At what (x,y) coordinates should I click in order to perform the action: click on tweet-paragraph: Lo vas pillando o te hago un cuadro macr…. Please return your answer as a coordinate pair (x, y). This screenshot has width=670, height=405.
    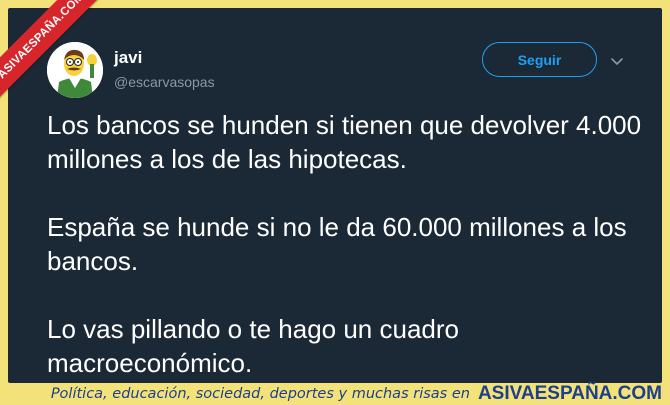
    Looking at the image, I should click on (253, 346).